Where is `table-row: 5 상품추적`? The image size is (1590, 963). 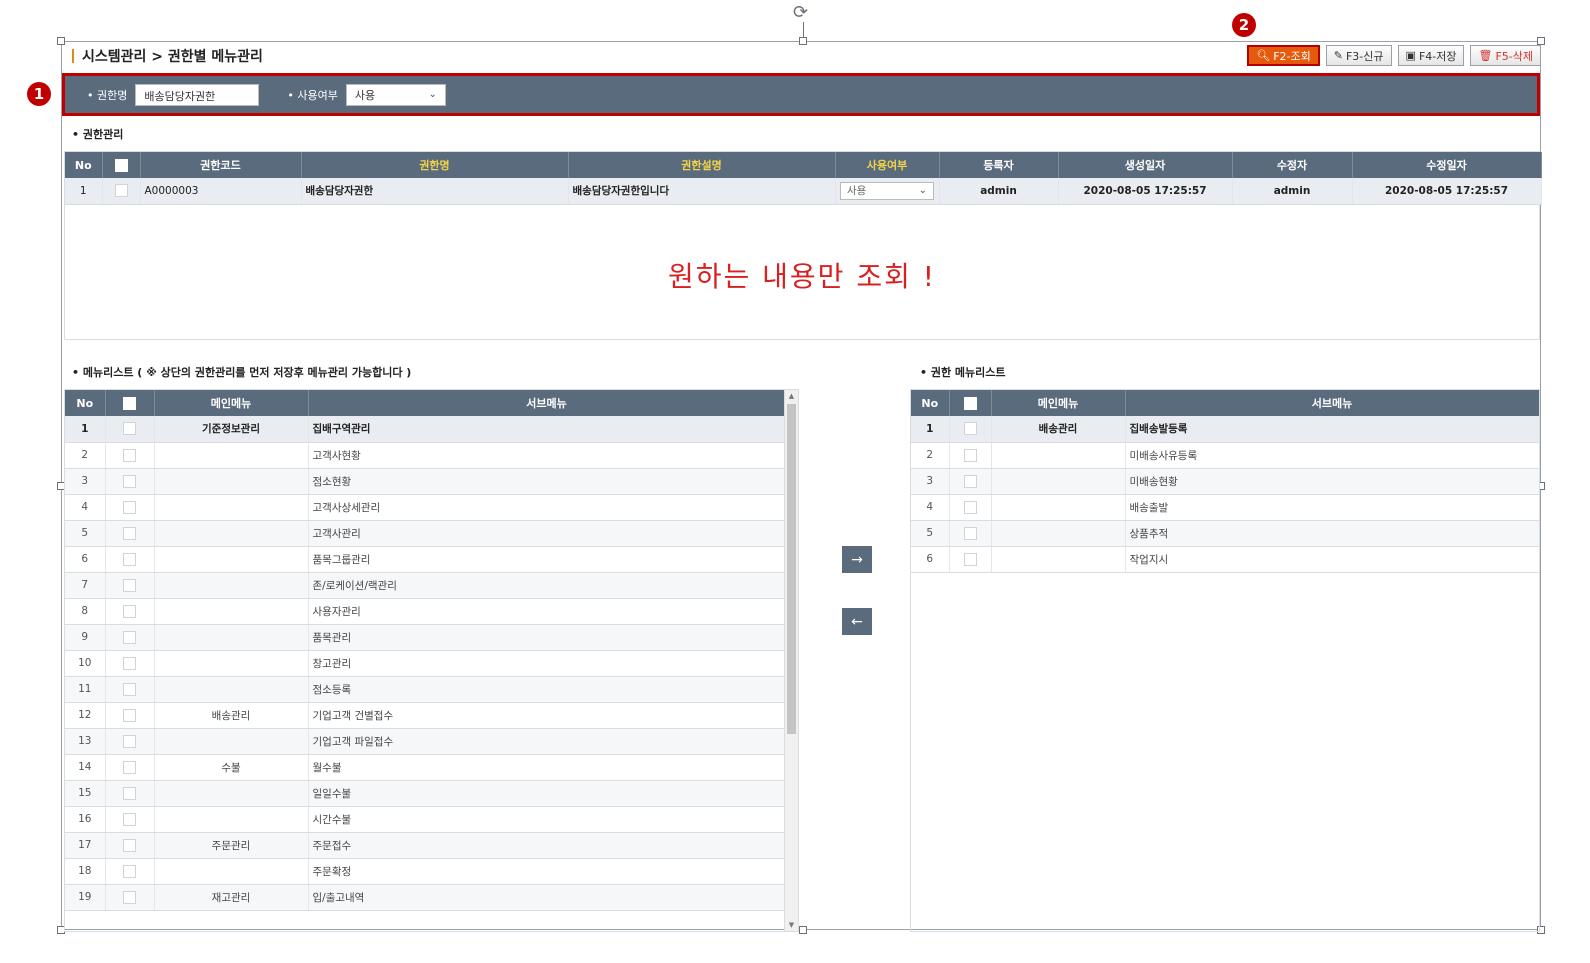
table-row: 5 상품추적 is located at coordinates (1225, 533).